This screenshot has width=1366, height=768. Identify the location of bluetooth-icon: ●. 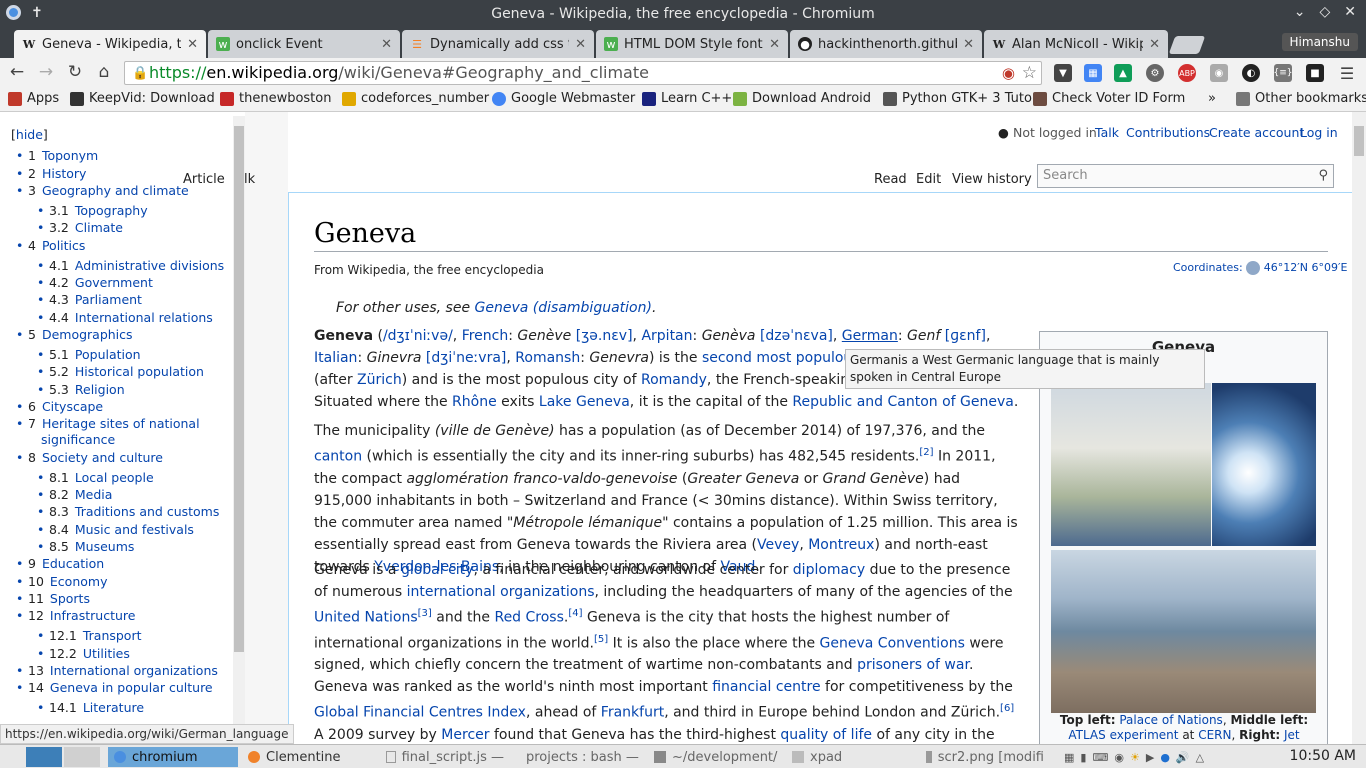
(1165, 757).